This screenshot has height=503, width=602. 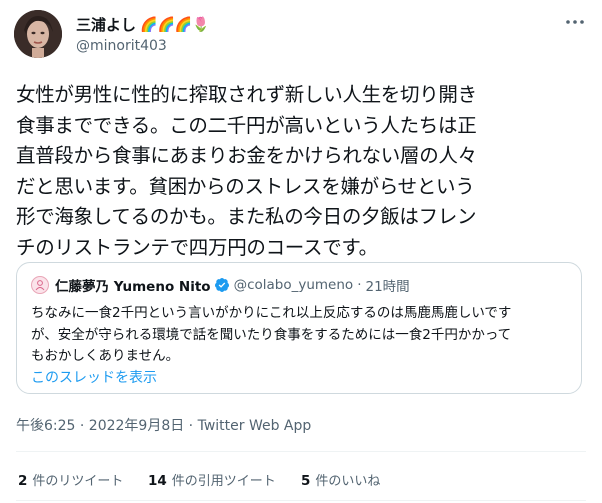 I want to click on likes-stat: 5 件のいいね, so click(x=340, y=479).